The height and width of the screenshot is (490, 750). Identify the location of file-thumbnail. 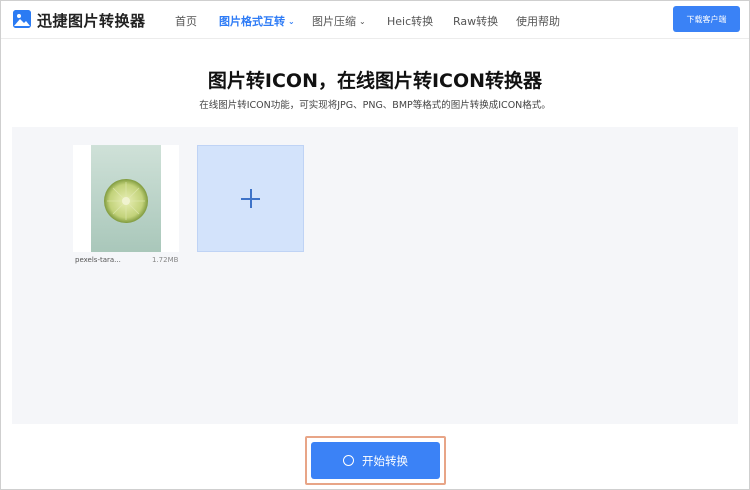
(126, 198).